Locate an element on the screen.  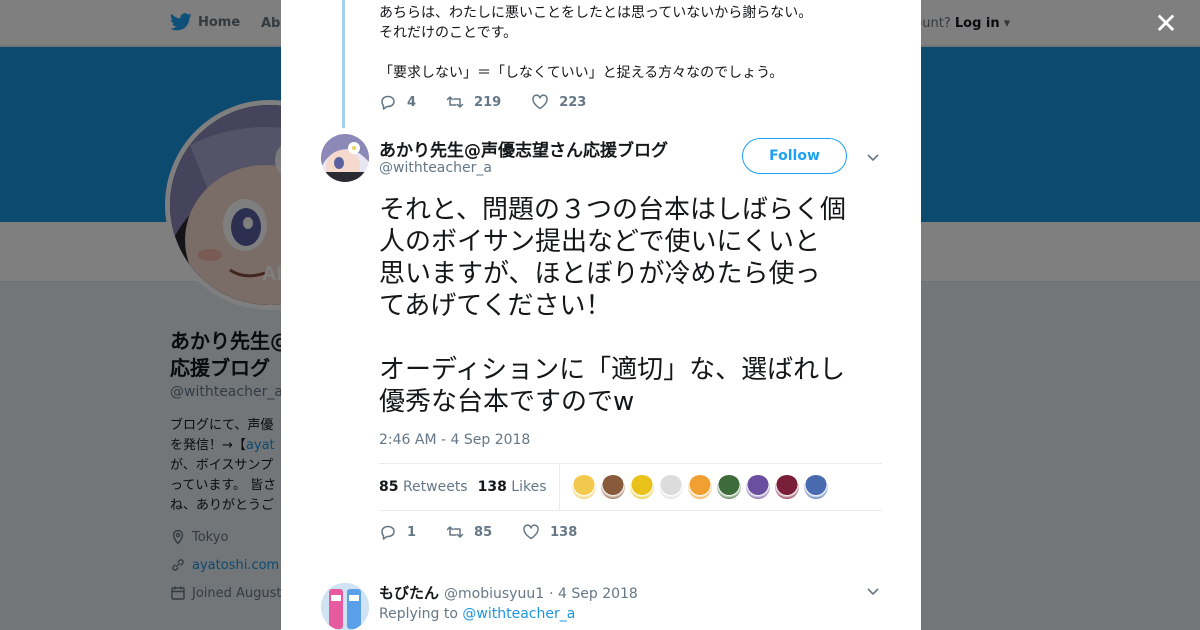
like-button: 223 is located at coordinates (558, 102).